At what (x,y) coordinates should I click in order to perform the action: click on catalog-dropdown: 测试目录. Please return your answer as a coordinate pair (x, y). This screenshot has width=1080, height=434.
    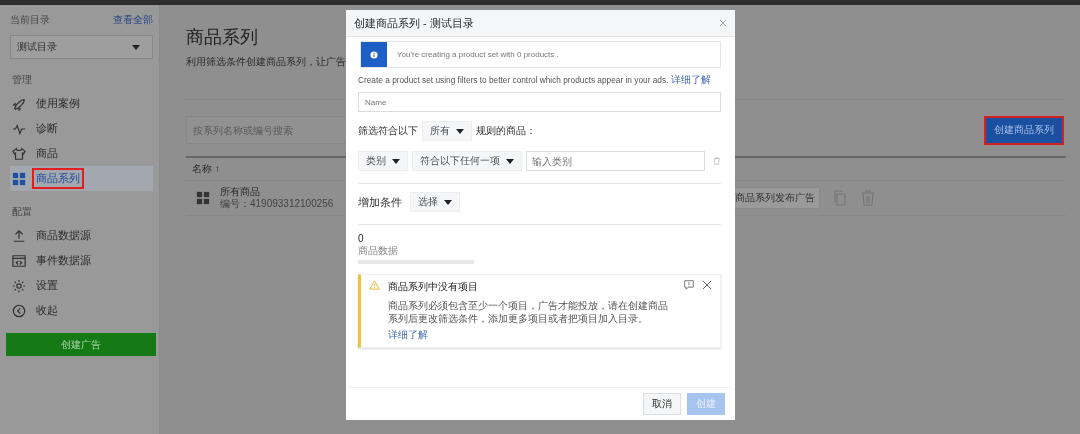
    Looking at the image, I should click on (81, 47).